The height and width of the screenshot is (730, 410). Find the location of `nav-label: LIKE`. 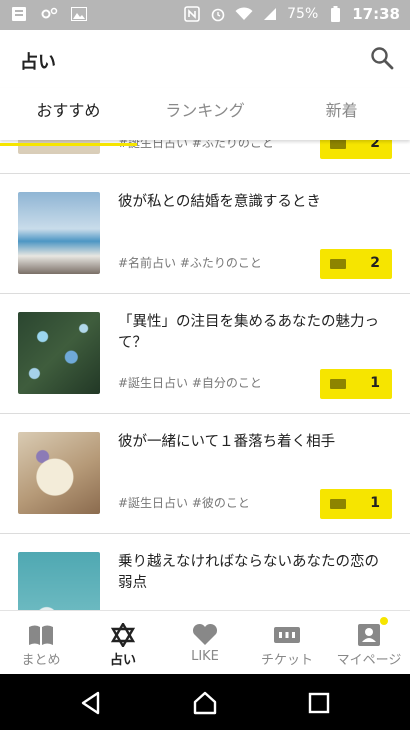

nav-label: LIKE is located at coordinates (205, 656).